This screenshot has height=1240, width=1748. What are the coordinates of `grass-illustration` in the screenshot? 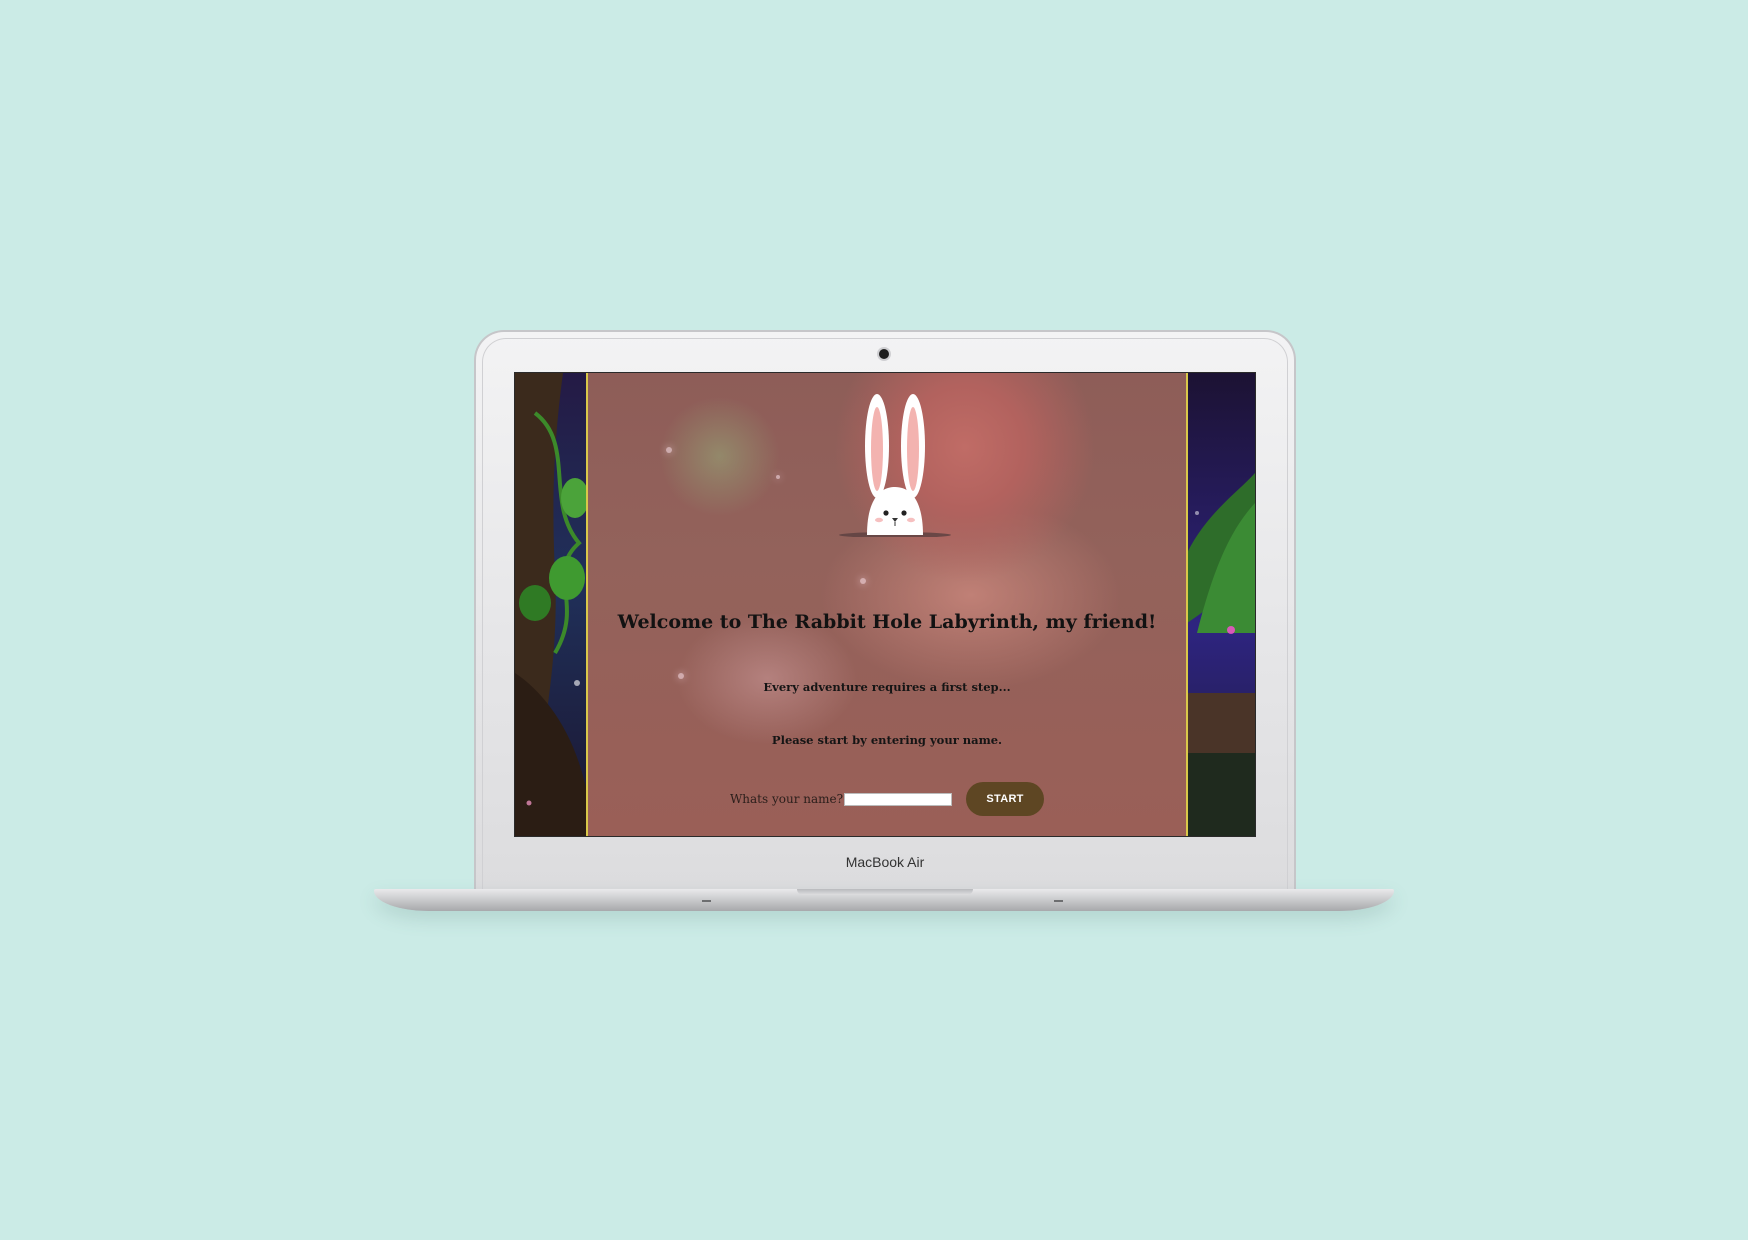 It's located at (1221, 654).